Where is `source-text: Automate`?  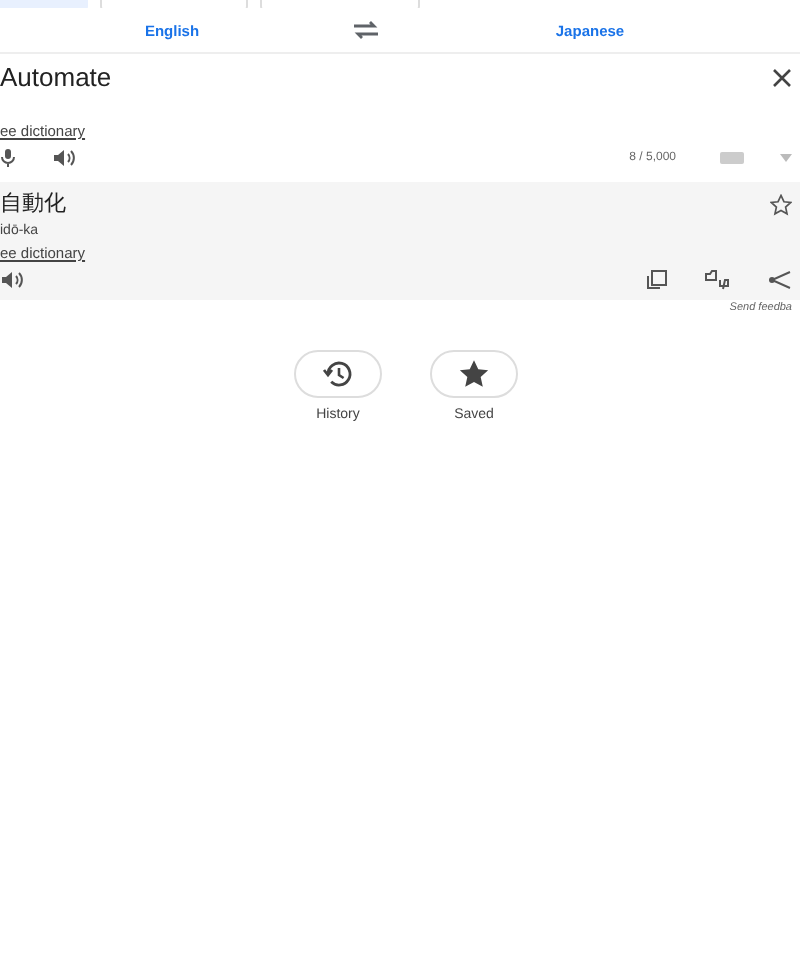 source-text: Automate is located at coordinates (56, 78).